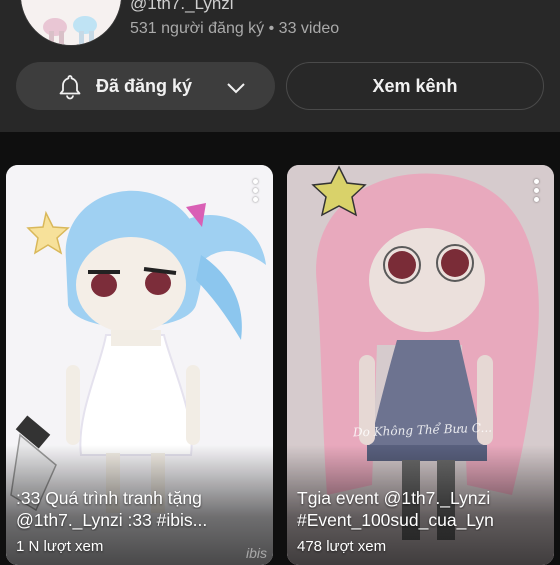 This screenshot has width=560, height=565. What do you see at coordinates (342, 546) in the screenshot?
I see `video-view-count: 478 lượt xem` at bounding box center [342, 546].